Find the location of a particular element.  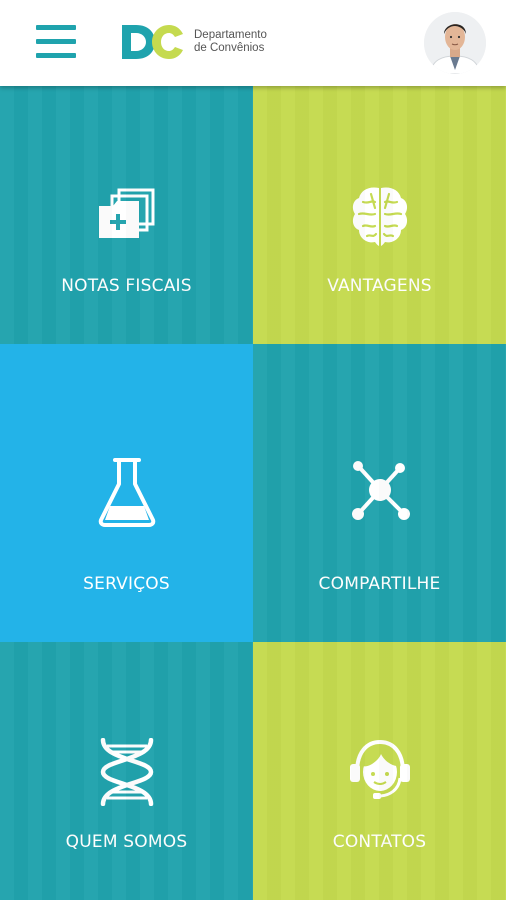

tile-label: NOTAS FISCAIS is located at coordinates (126, 286).